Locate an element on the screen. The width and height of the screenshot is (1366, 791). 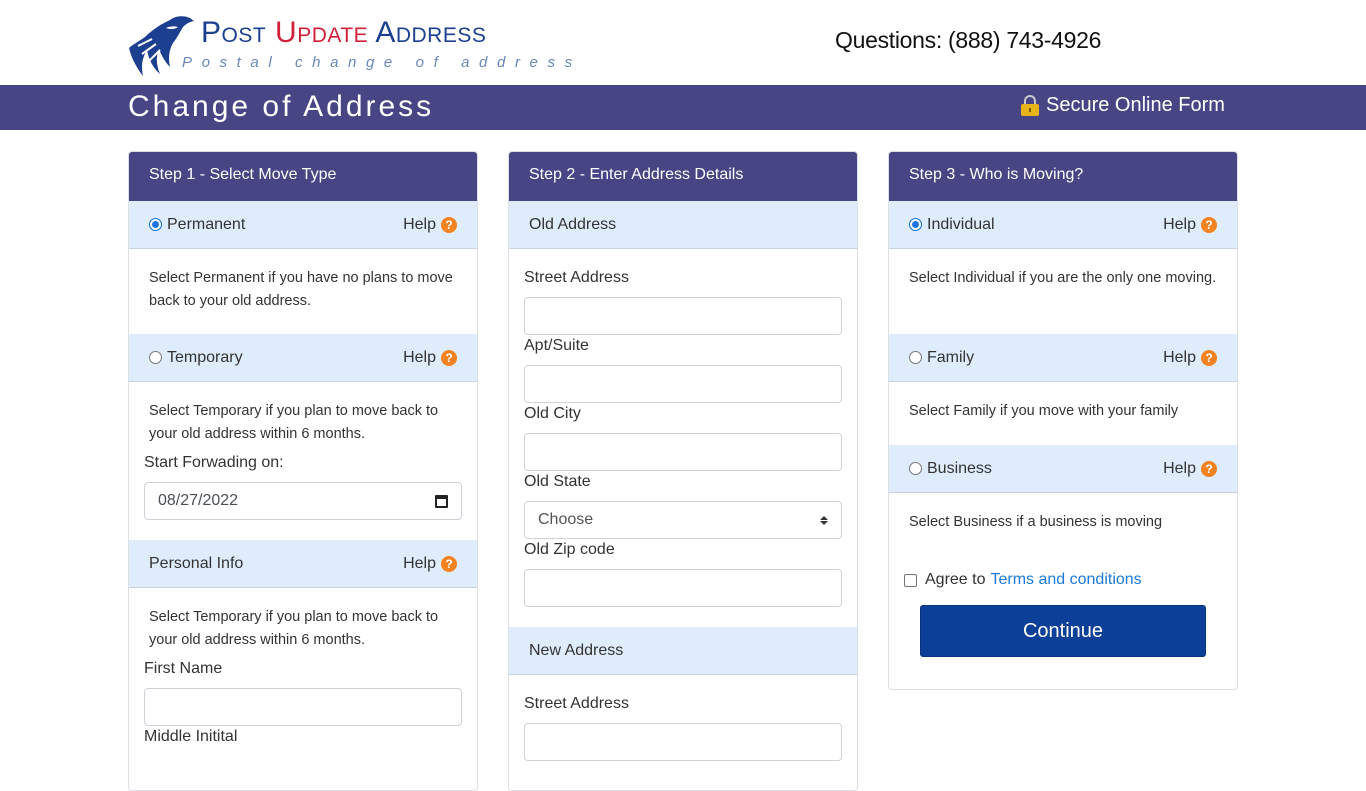
old-state-selected: Choose is located at coordinates (566, 519).